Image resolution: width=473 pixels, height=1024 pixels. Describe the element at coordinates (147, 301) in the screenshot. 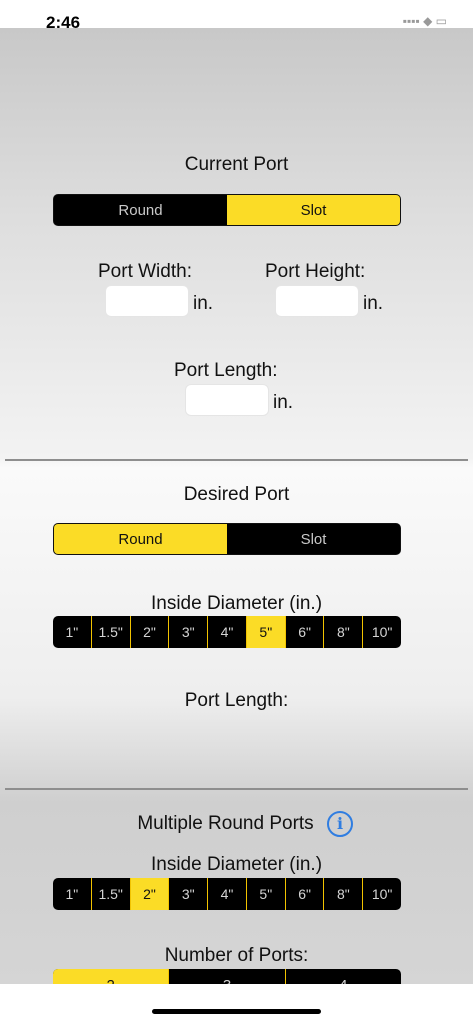

I see `port-width-input` at that location.